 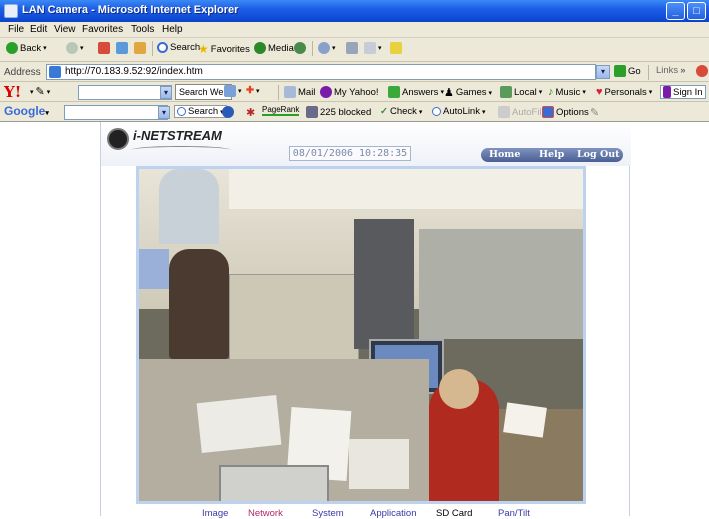 What do you see at coordinates (702, 71) in the screenshot?
I see `links-extra-icon` at bounding box center [702, 71].